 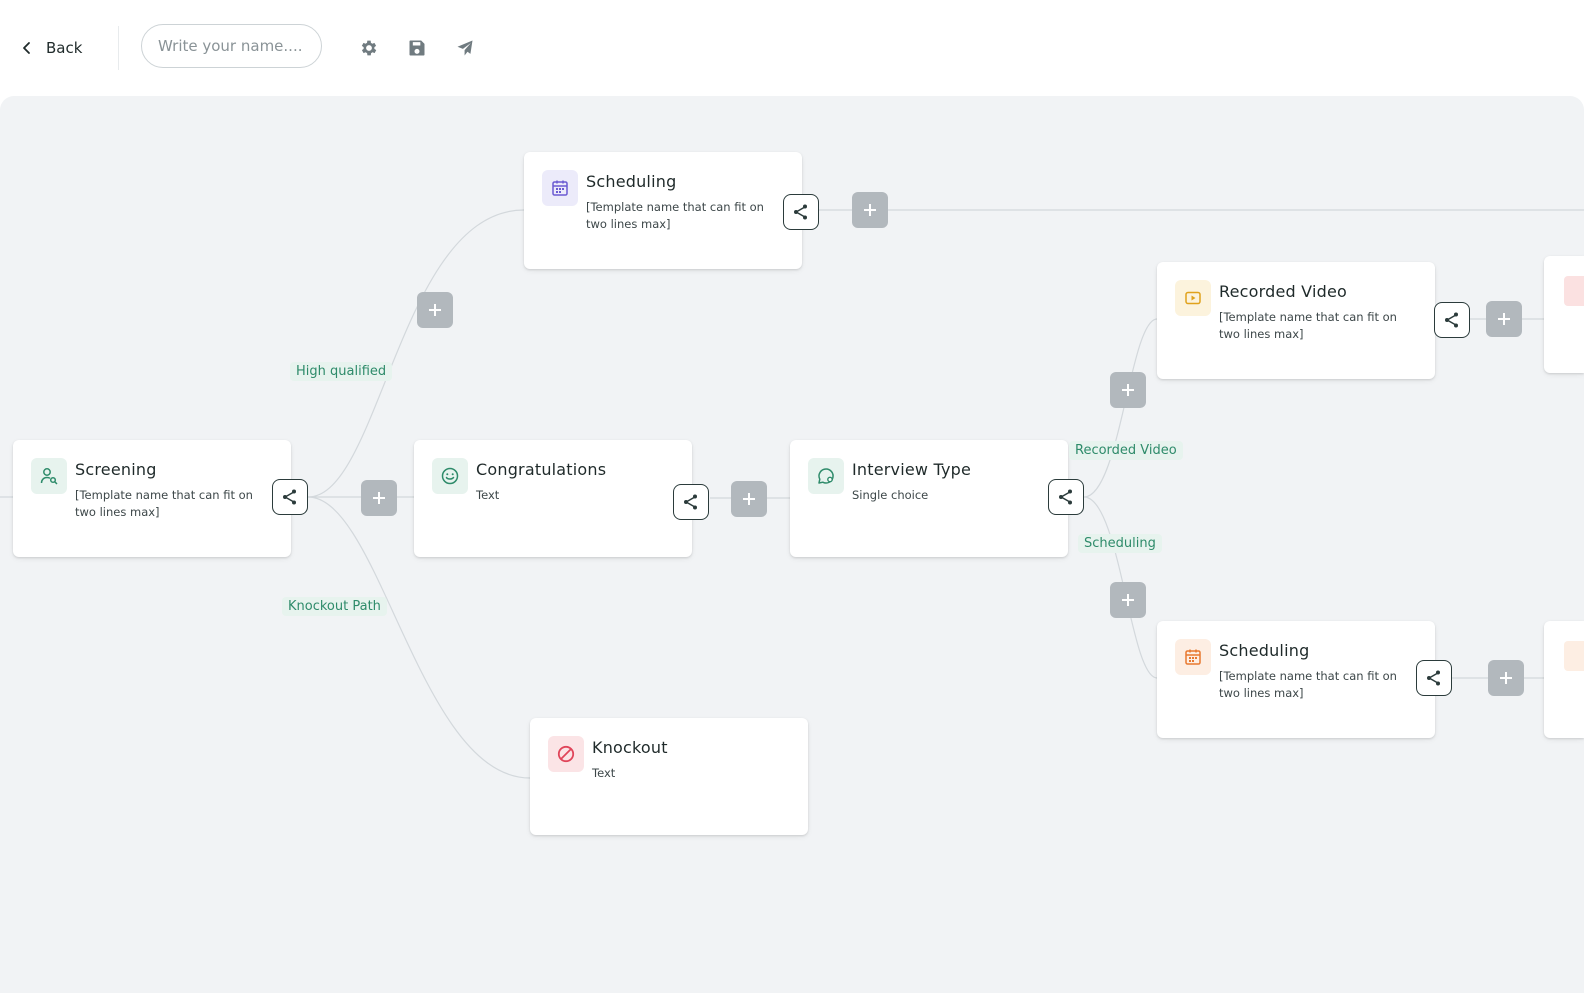 I want to click on send-button, so click(x=465, y=48).